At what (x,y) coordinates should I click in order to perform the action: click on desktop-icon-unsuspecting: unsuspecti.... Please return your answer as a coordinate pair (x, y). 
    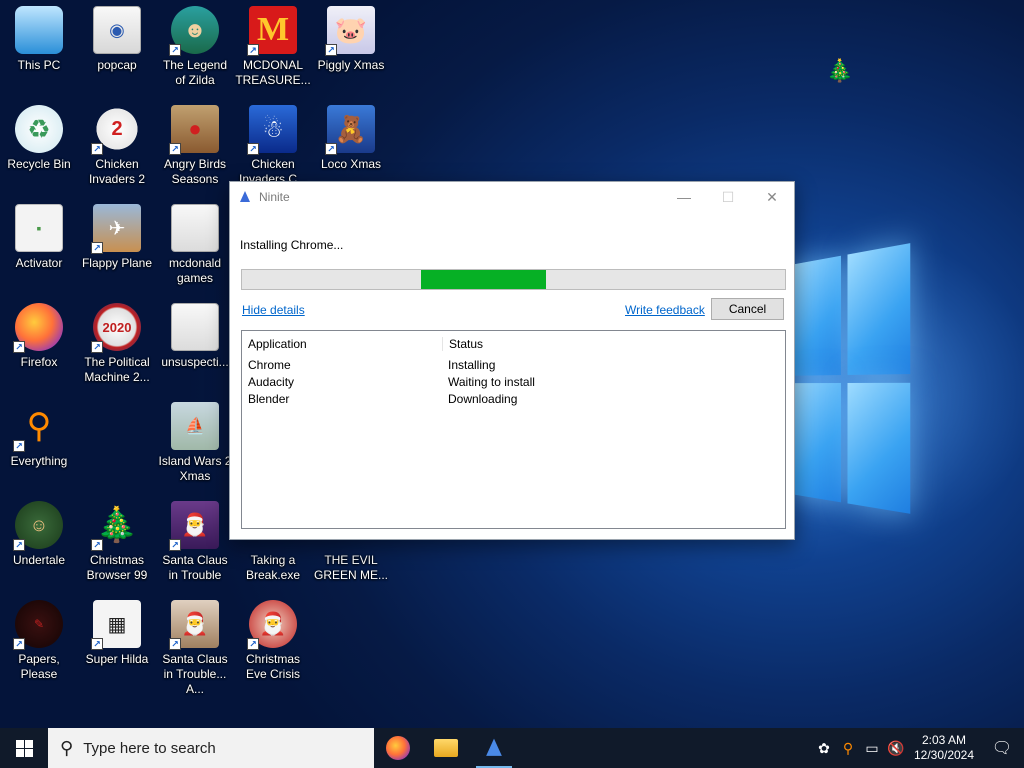
    Looking at the image, I should click on (195, 345).